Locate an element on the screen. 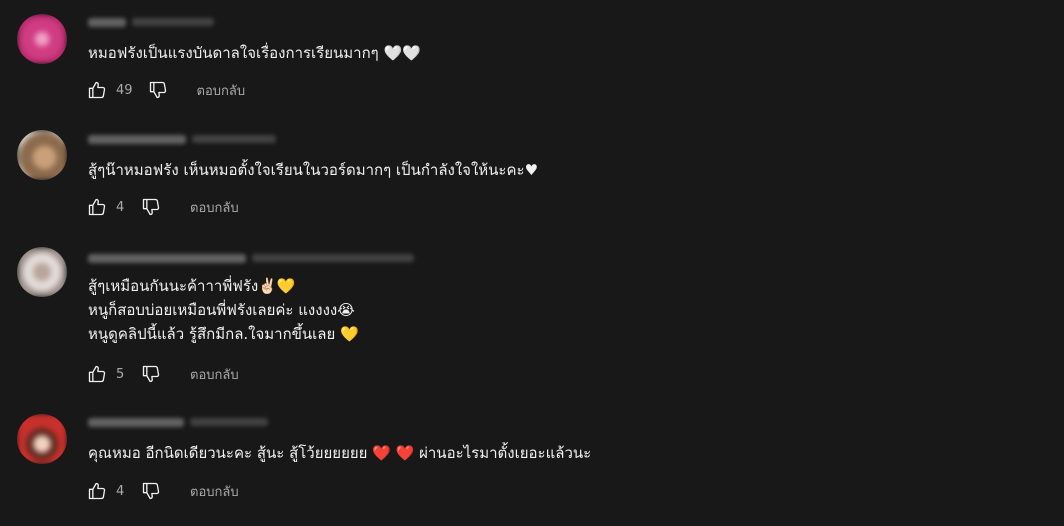  comment-actions: 49 ตอบกลับ is located at coordinates (165, 90).